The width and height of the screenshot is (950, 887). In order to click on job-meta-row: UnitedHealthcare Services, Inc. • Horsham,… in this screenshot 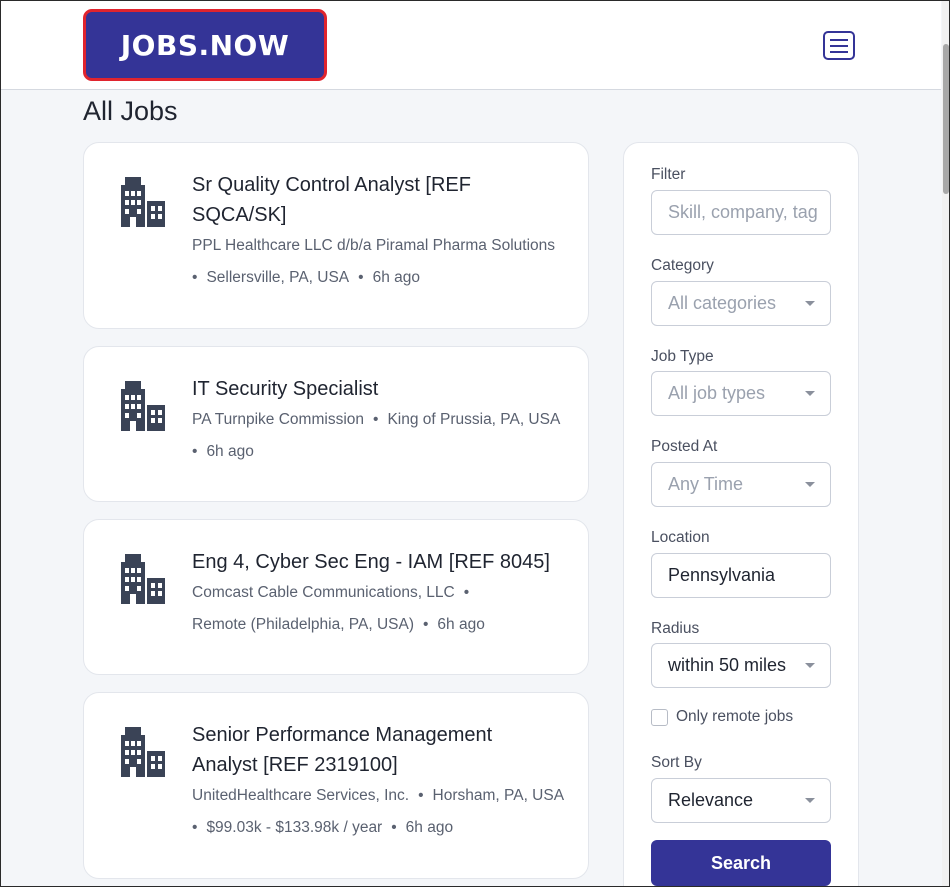, I will do `click(378, 795)`.